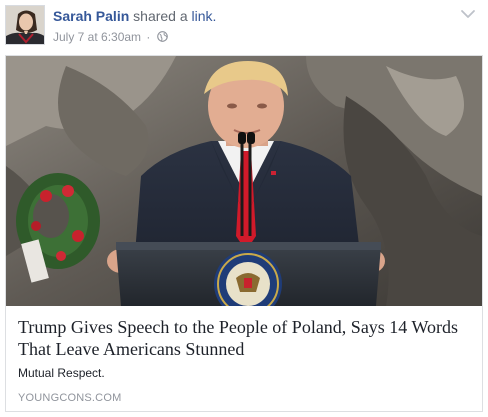  What do you see at coordinates (97, 37) in the screenshot?
I see `post-timestamp: July 7 at 6:30am` at bounding box center [97, 37].